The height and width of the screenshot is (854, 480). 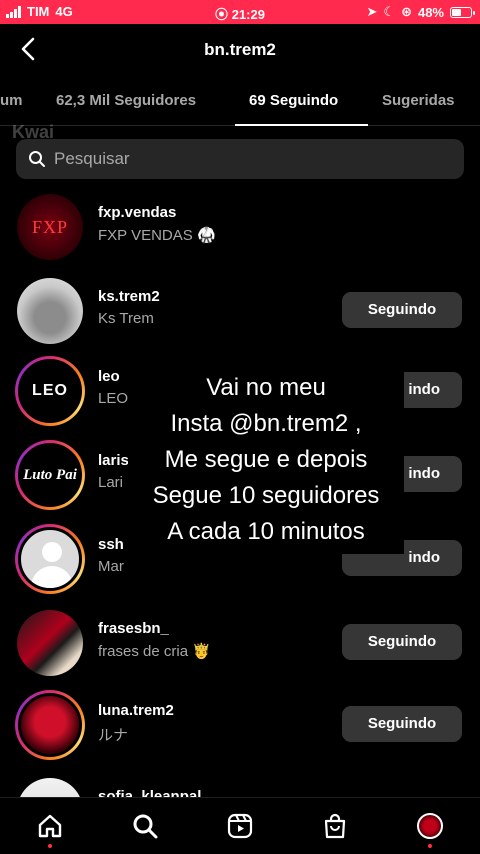 What do you see at coordinates (113, 398) in the screenshot?
I see `full-name: LEO` at bounding box center [113, 398].